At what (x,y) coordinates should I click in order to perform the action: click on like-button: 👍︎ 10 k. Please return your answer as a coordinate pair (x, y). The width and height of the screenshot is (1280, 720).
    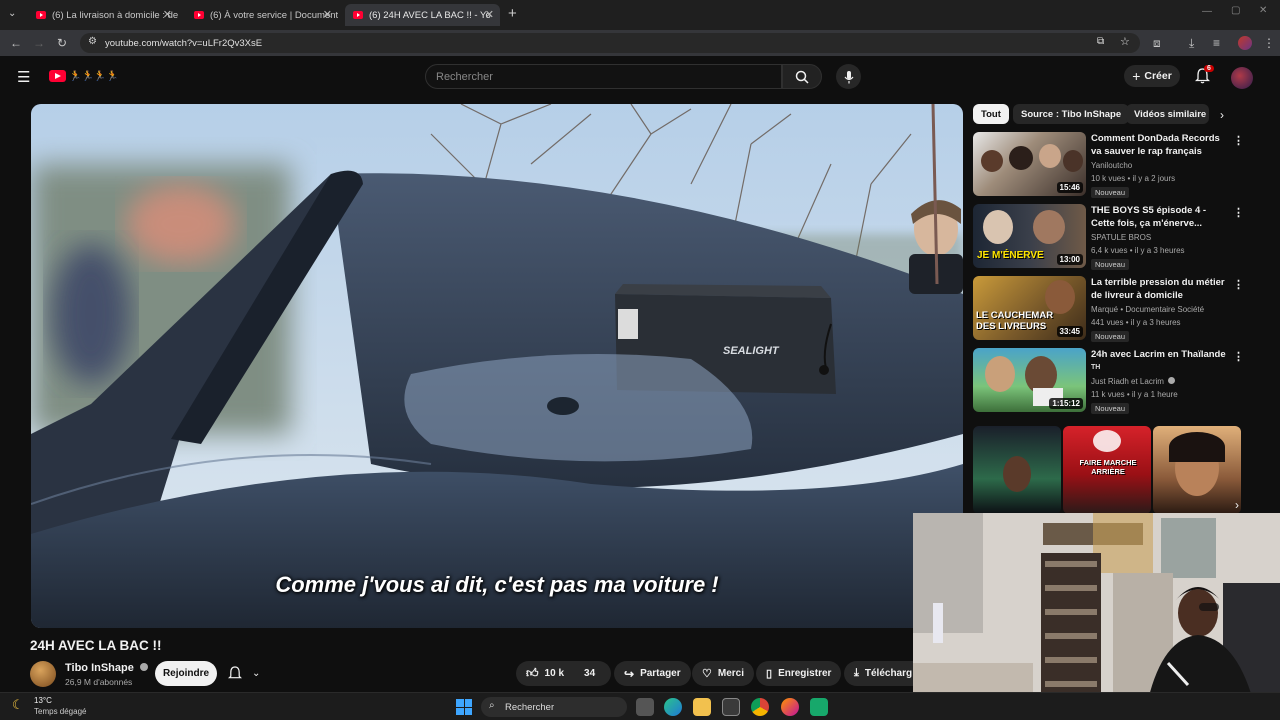
    Looking at the image, I should click on (545, 673).